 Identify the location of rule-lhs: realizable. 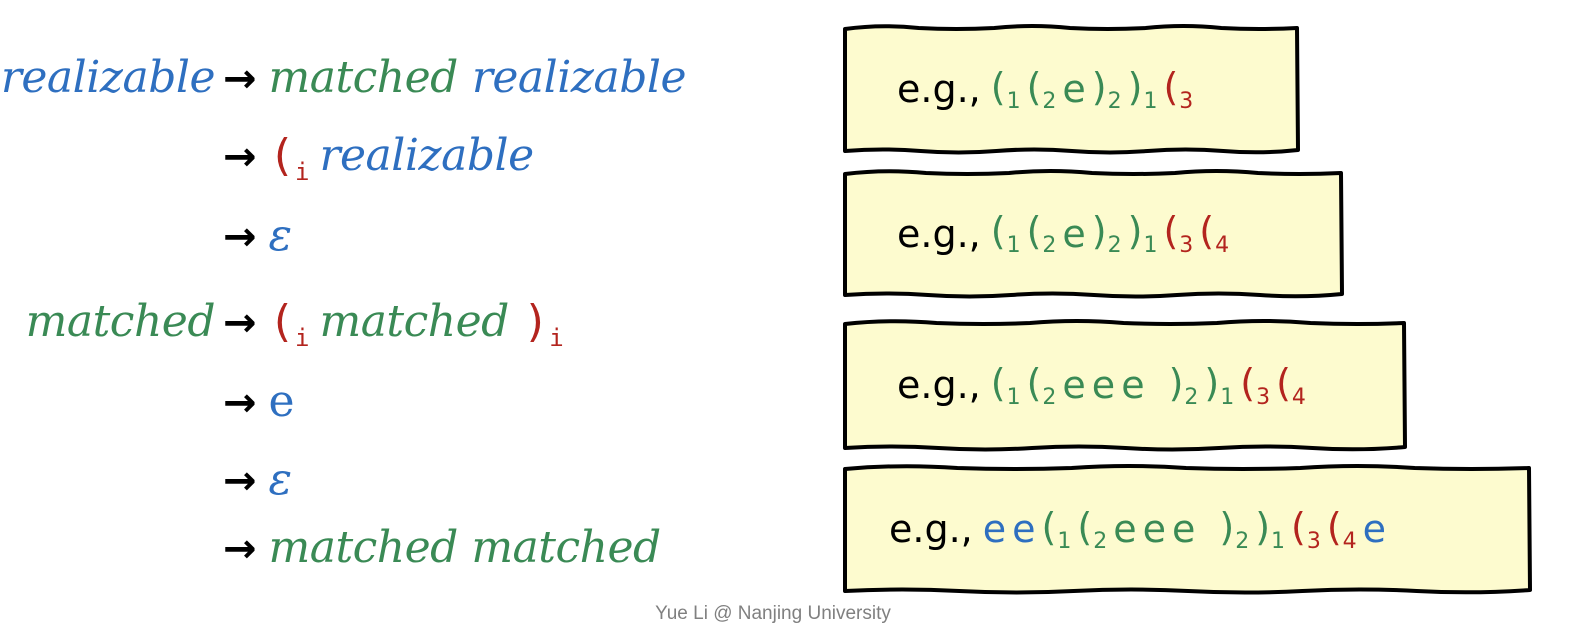
(108, 78).